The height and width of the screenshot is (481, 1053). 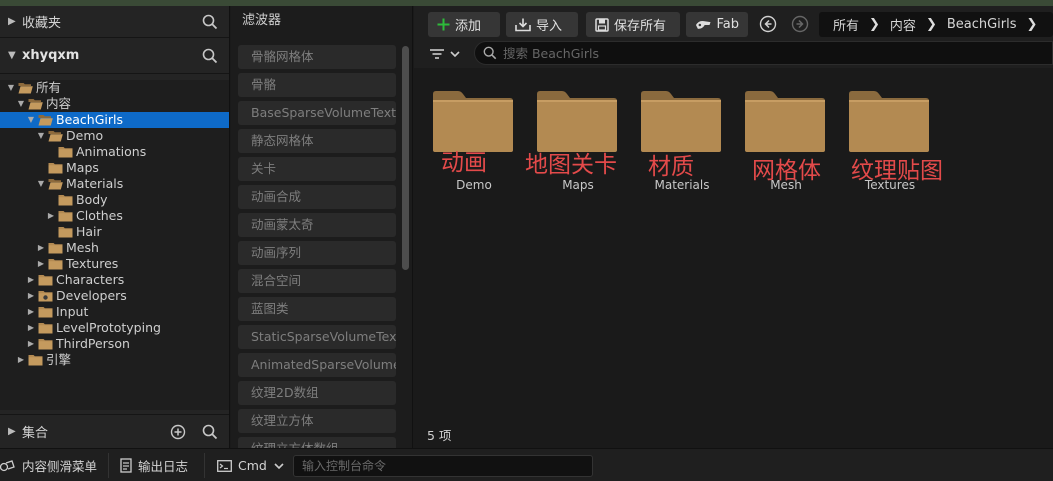 What do you see at coordinates (464, 24) in the screenshot?
I see `add-button: 添加` at bounding box center [464, 24].